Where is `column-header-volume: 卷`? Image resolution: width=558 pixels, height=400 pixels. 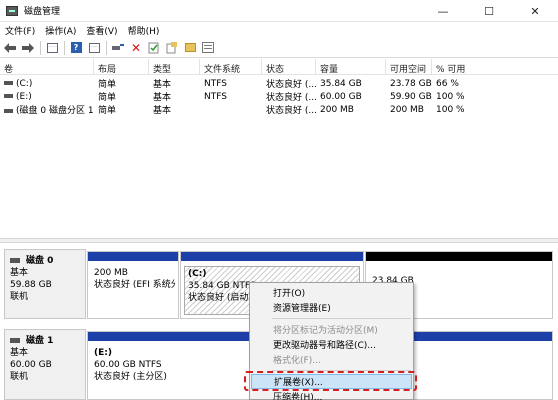
column-header-volume: 卷 is located at coordinates (47, 67).